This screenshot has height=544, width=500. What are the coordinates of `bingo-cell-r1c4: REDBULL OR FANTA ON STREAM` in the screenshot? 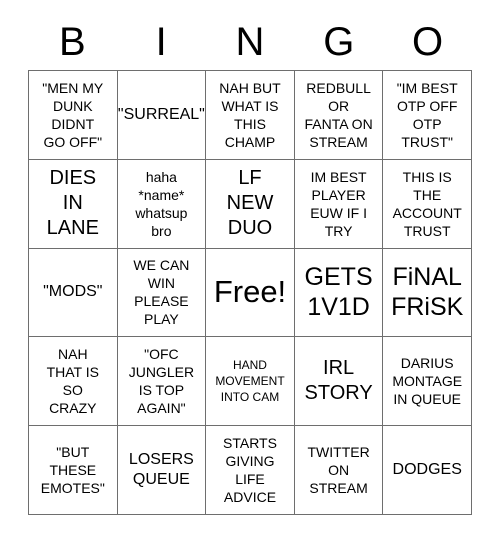 It's located at (339, 115).